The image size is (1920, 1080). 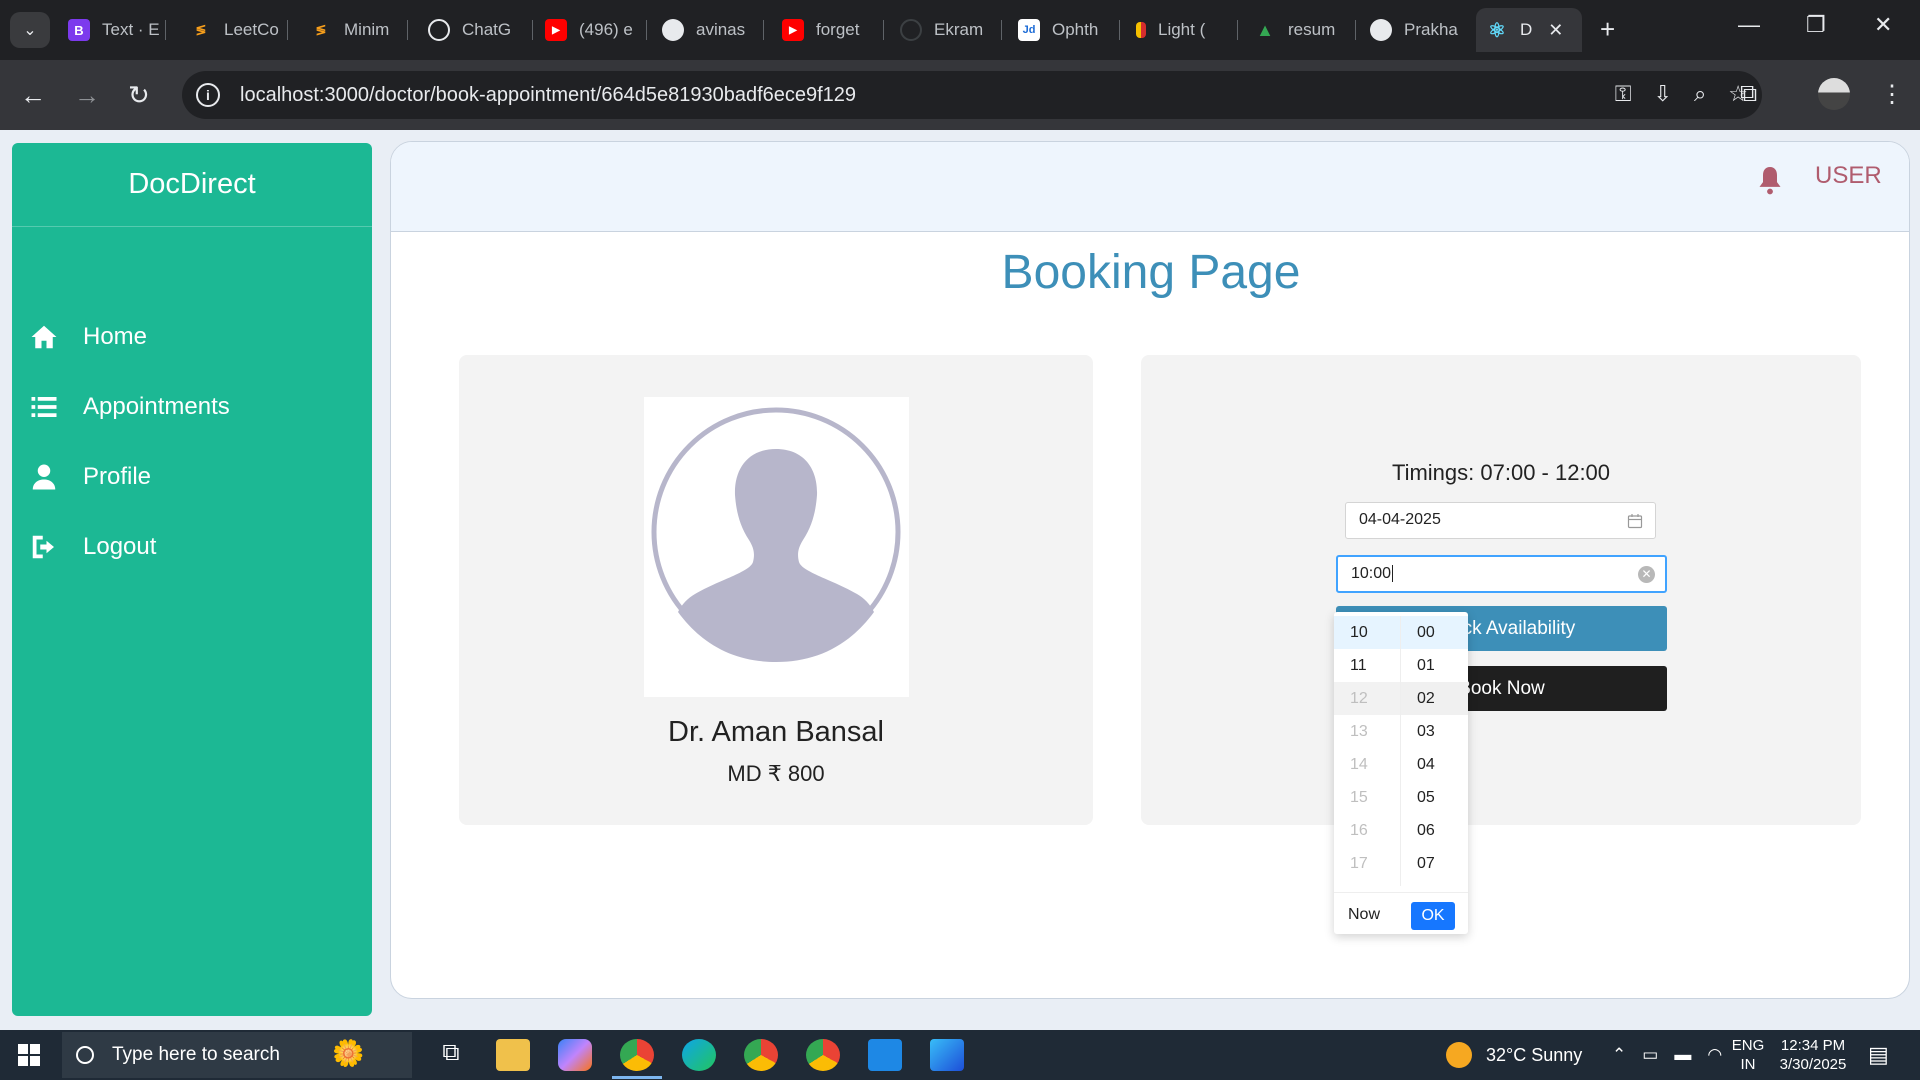 What do you see at coordinates (885, 1055) in the screenshot?
I see `vscode-icon` at bounding box center [885, 1055].